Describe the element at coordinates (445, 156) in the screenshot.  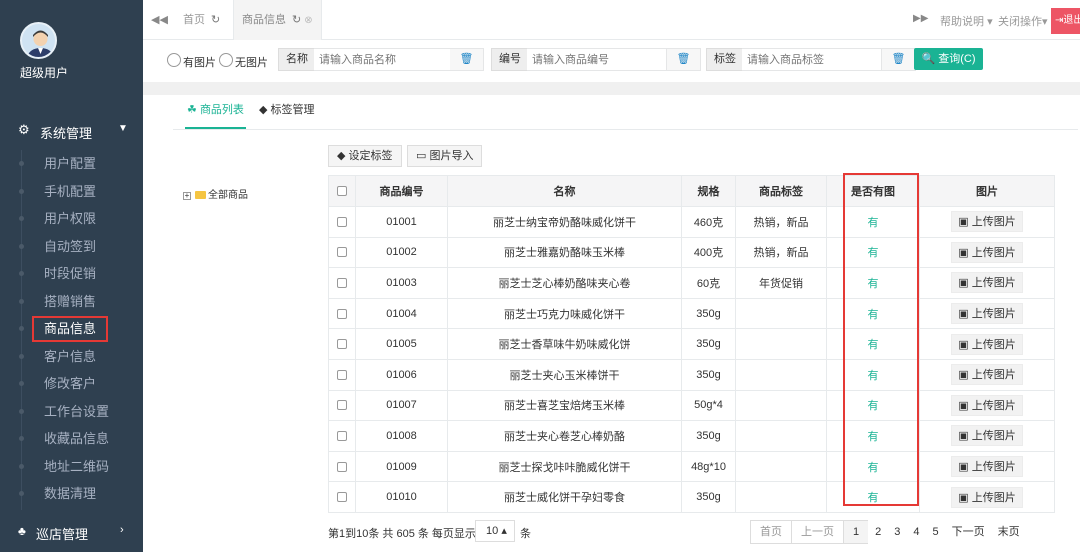
I see `import-pic-button: ▭ 图片导入` at that location.